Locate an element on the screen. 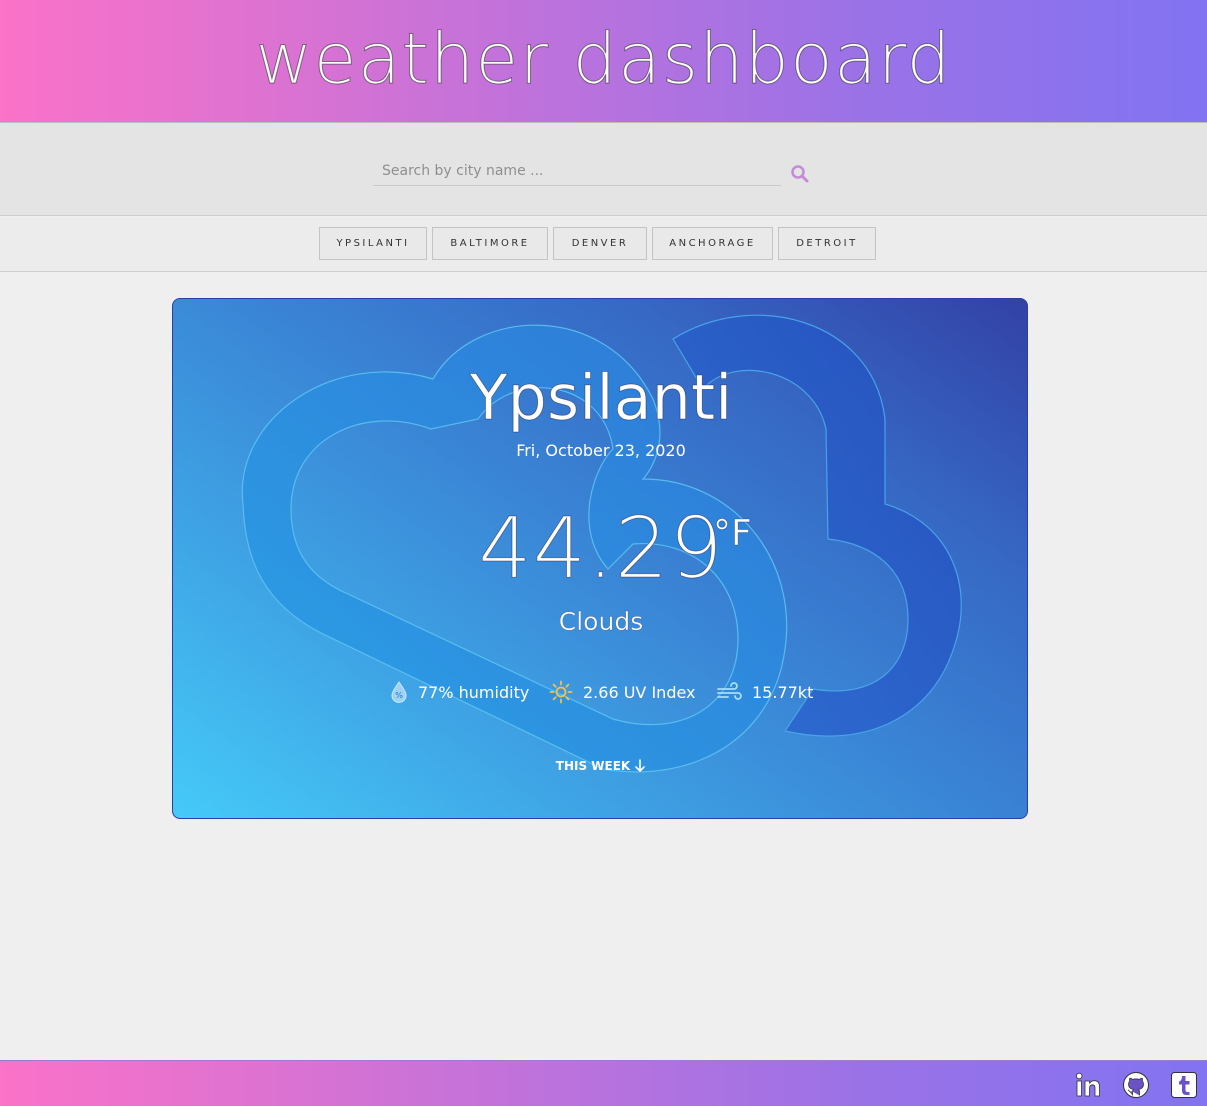 The image size is (1207, 1106). city-button-anchorage: ANCHORAGE is located at coordinates (712, 243).